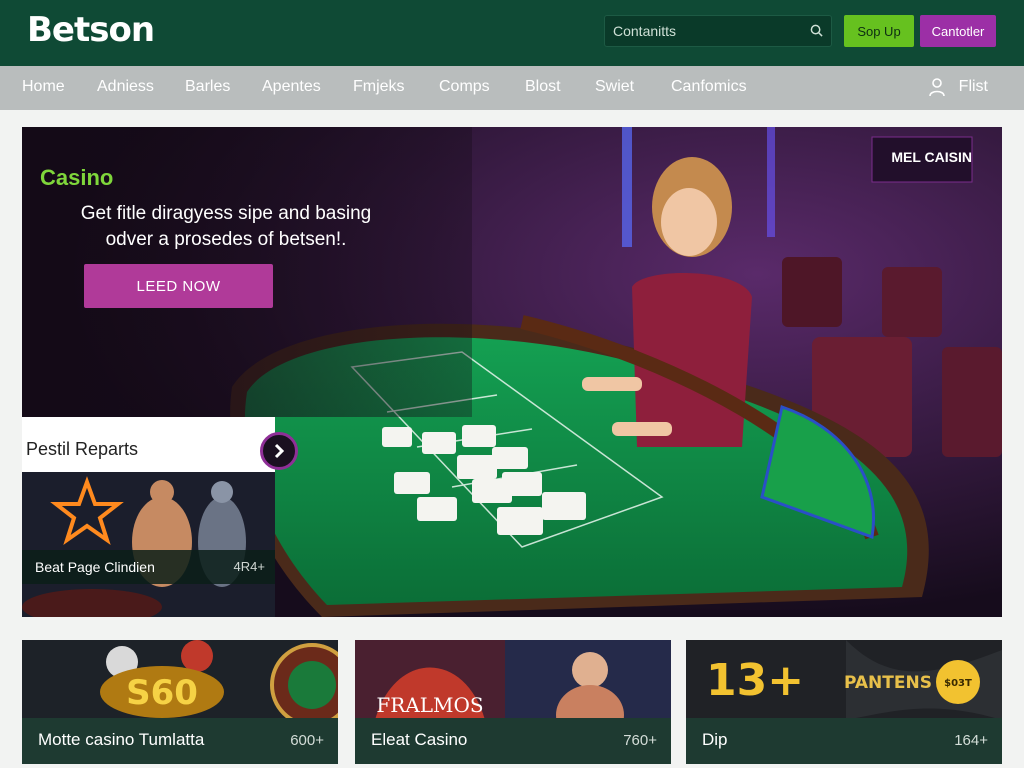 The height and width of the screenshot is (768, 1024). Describe the element at coordinates (879, 31) in the screenshot. I see `signup-button: Sop Up` at that location.